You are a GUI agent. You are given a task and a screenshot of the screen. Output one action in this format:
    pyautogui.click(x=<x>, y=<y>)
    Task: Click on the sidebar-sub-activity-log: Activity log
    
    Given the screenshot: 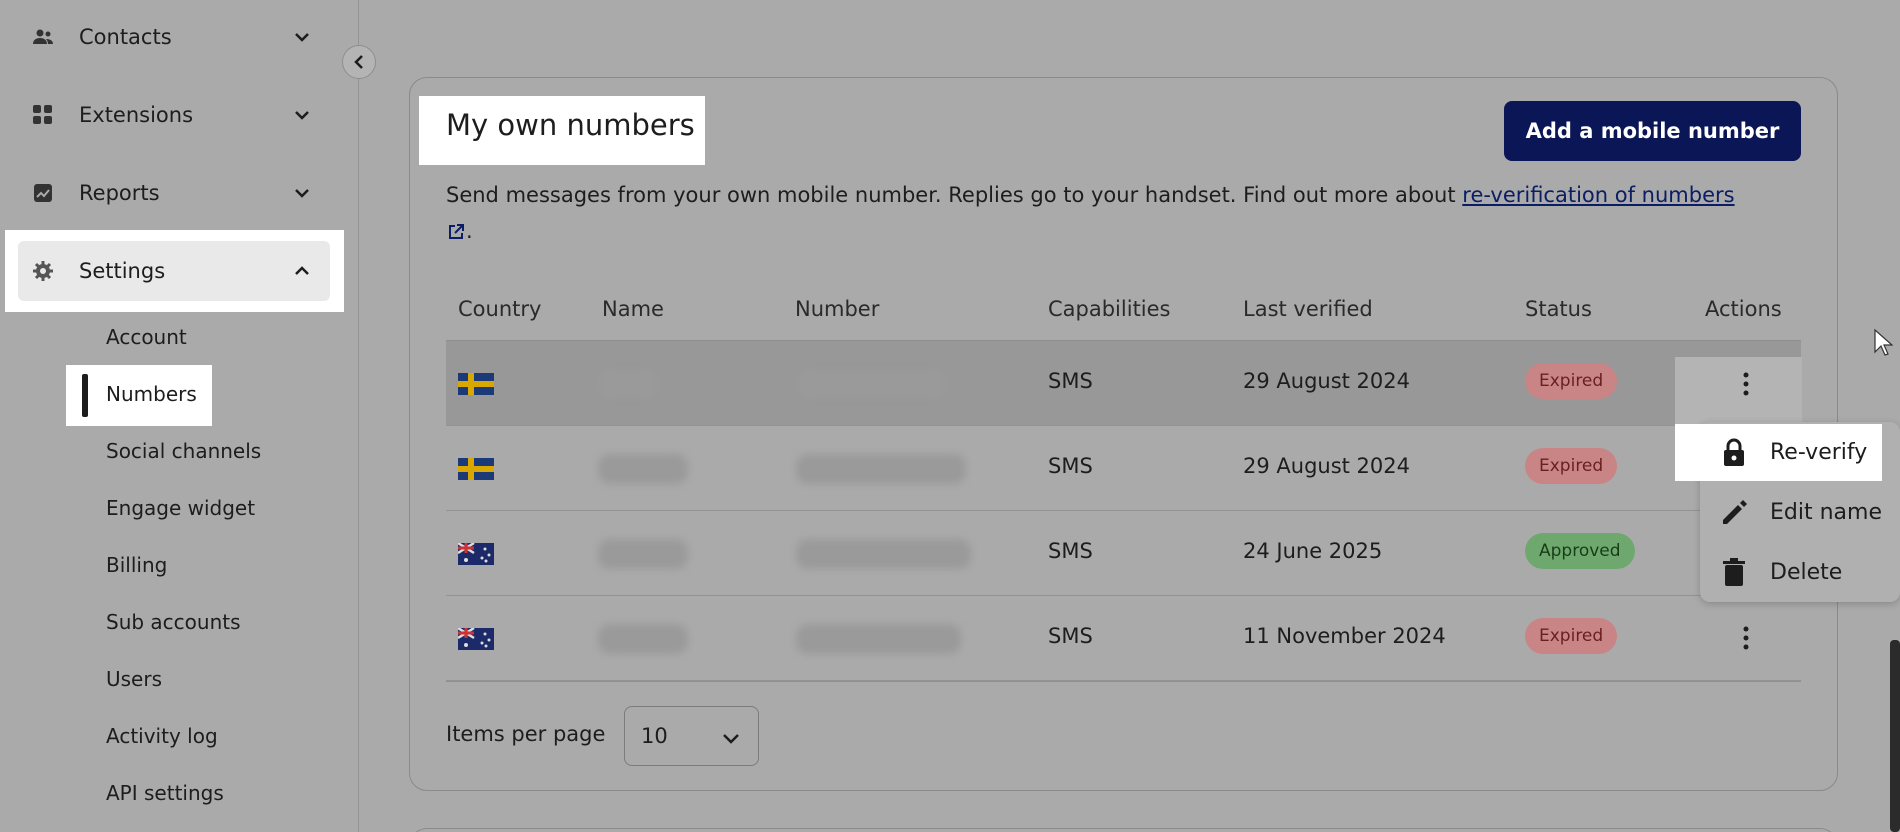 What is the action you would take?
    pyautogui.click(x=162, y=736)
    